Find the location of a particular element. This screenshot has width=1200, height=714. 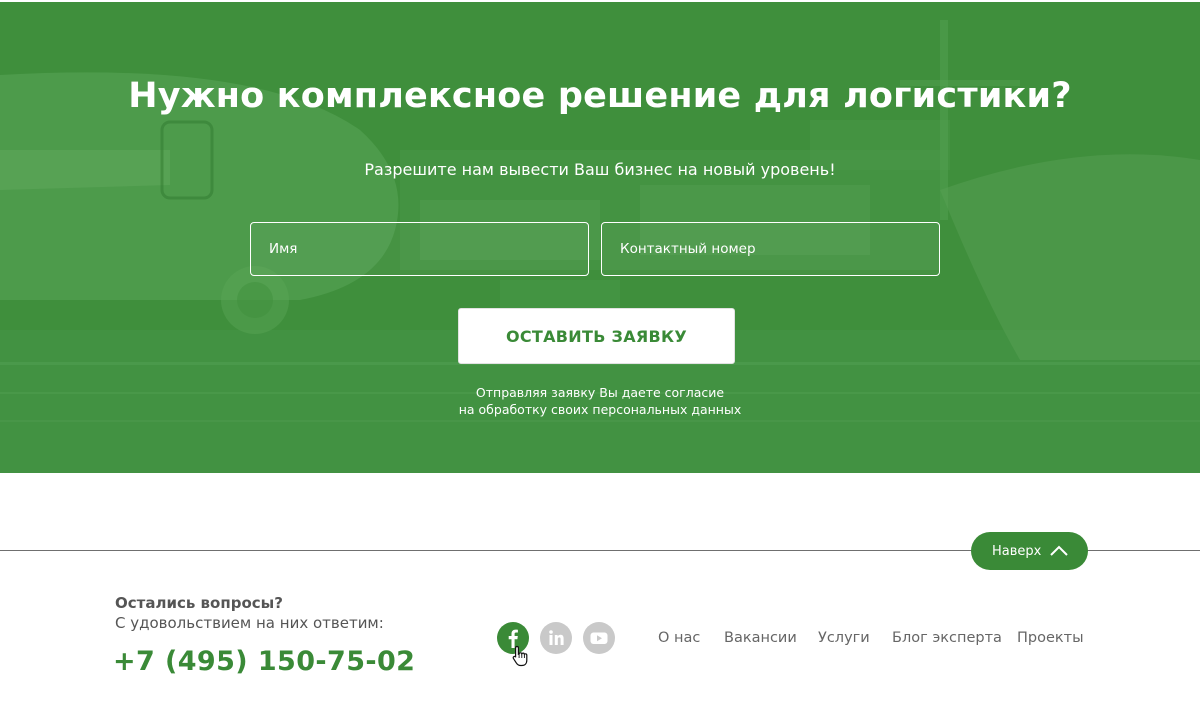

nav-item-services: Услуги is located at coordinates (844, 638).